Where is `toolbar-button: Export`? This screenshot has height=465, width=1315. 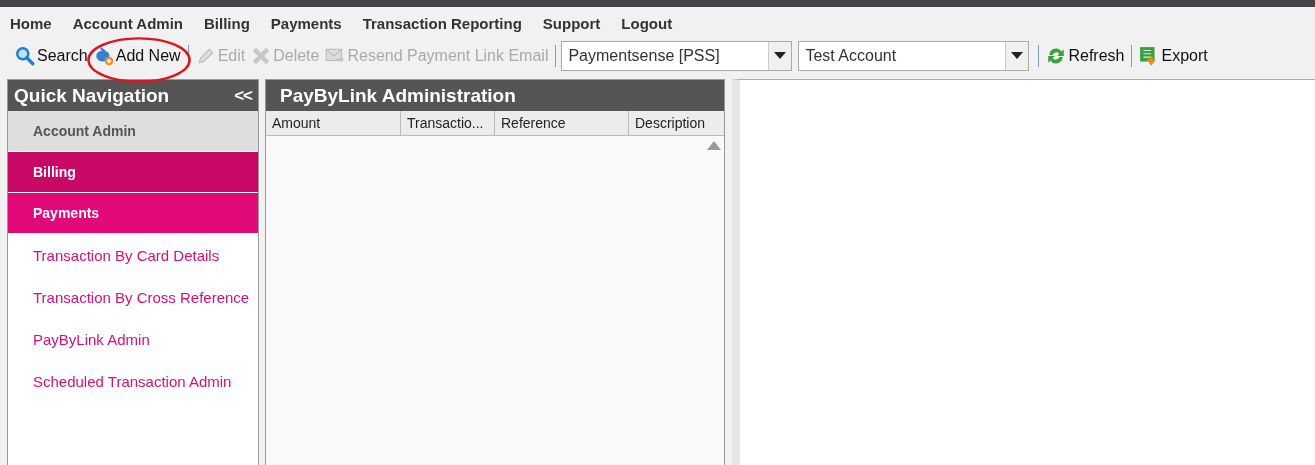
toolbar-button: Export is located at coordinates (1173, 56).